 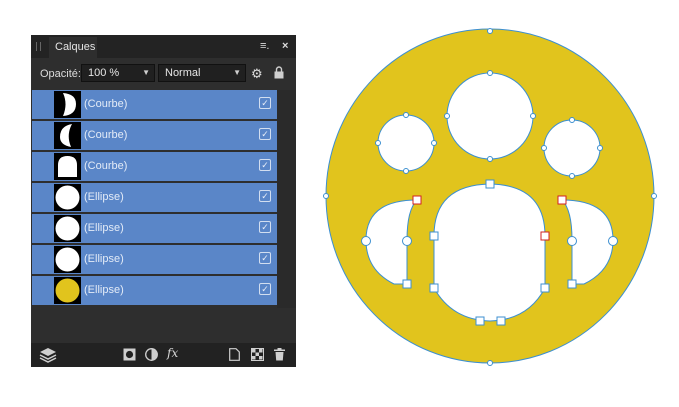 I want to click on center-arch, so click(x=489, y=252).